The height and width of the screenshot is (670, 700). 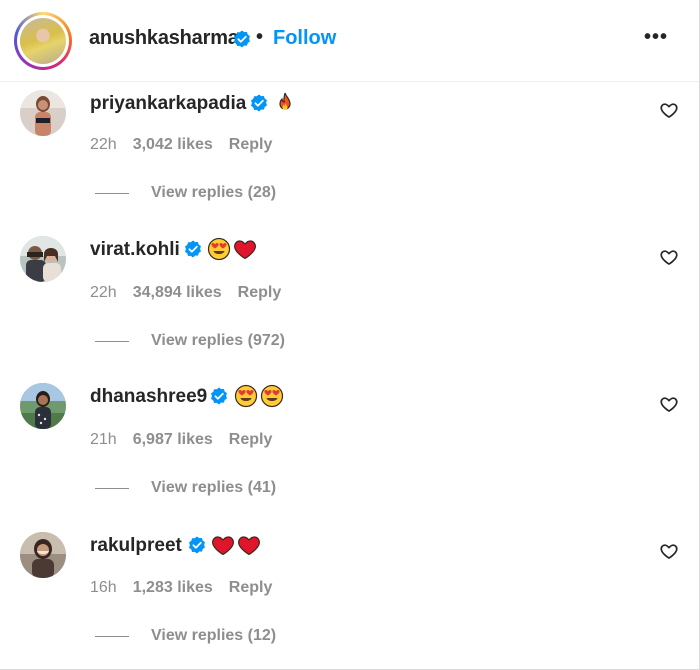 I want to click on view-replies-button: View replies (41), so click(x=185, y=488).